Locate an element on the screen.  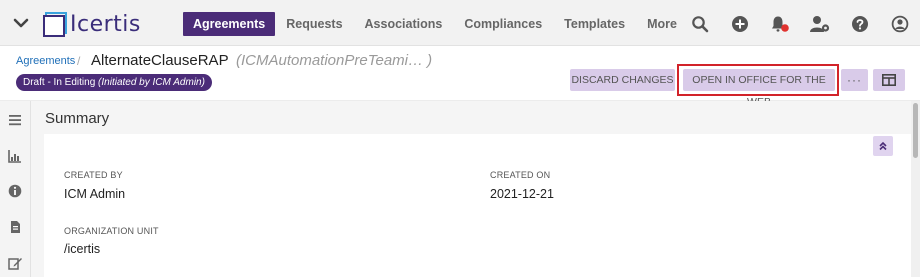
nav-requests: Requests is located at coordinates (314, 24).